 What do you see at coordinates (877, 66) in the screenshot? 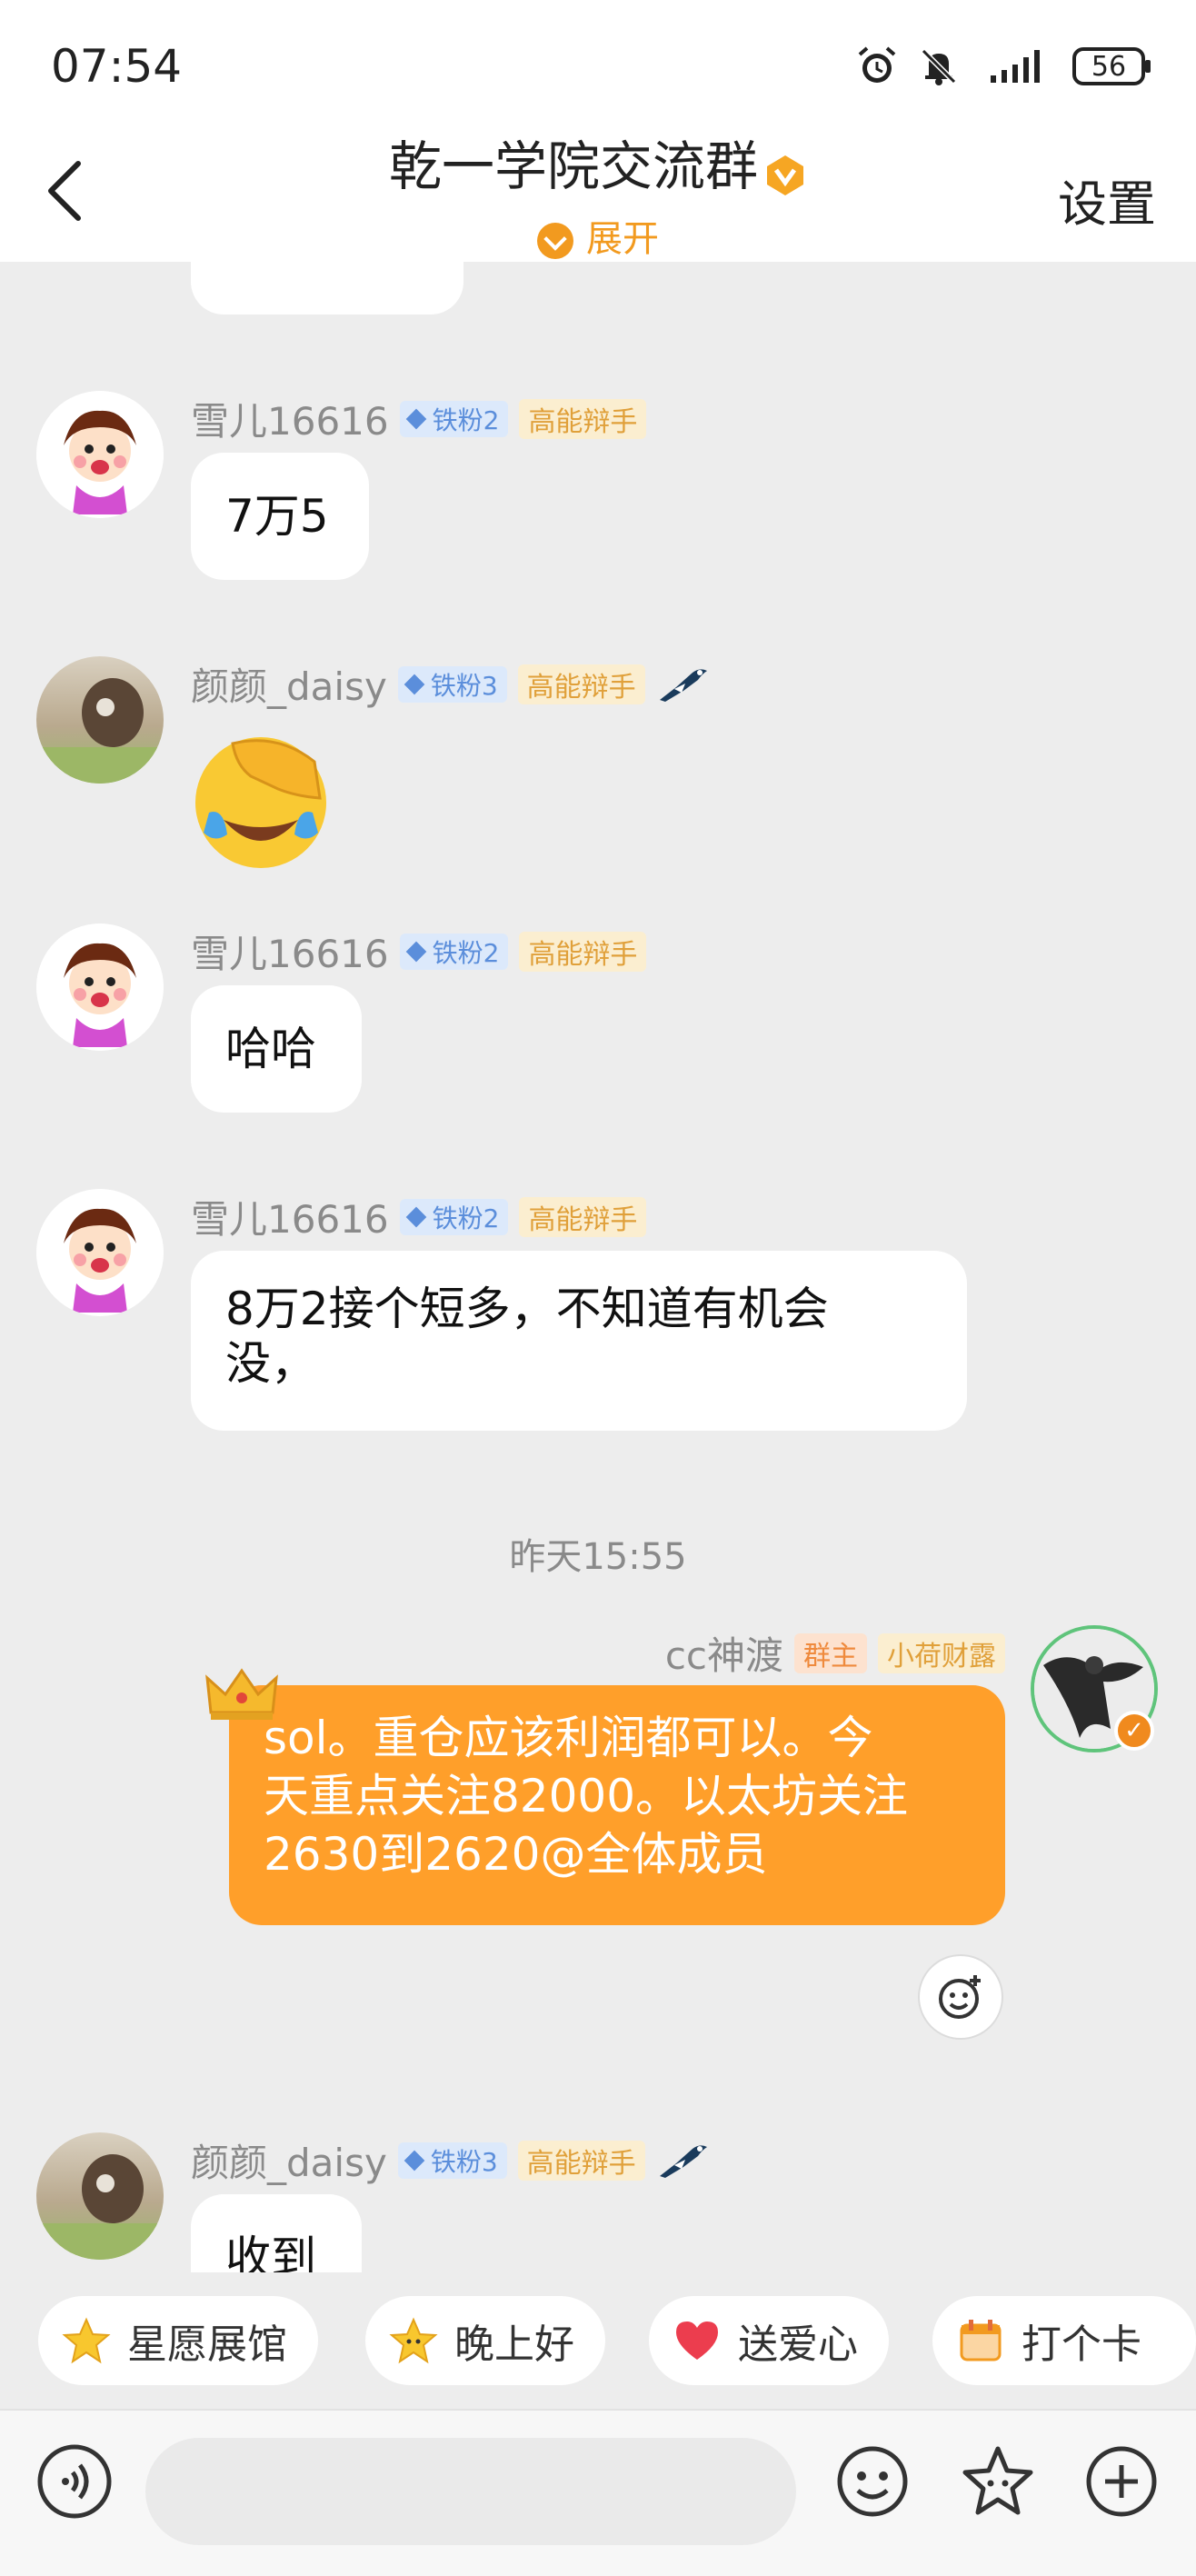
I see `alarm-icon` at bounding box center [877, 66].